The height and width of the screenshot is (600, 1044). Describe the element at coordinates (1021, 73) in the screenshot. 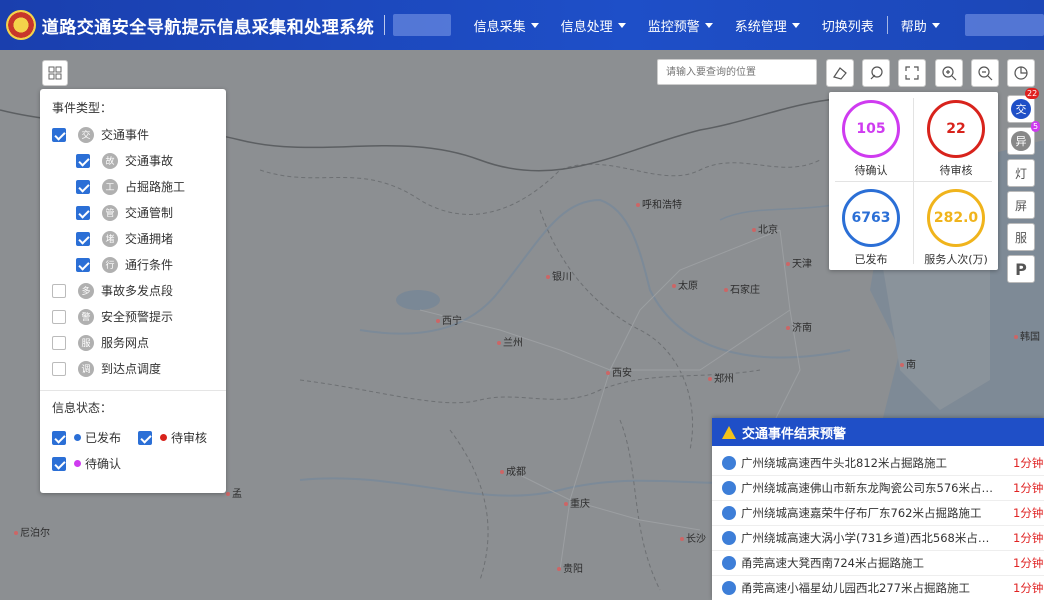

I see `statistics-toggle-button` at that location.